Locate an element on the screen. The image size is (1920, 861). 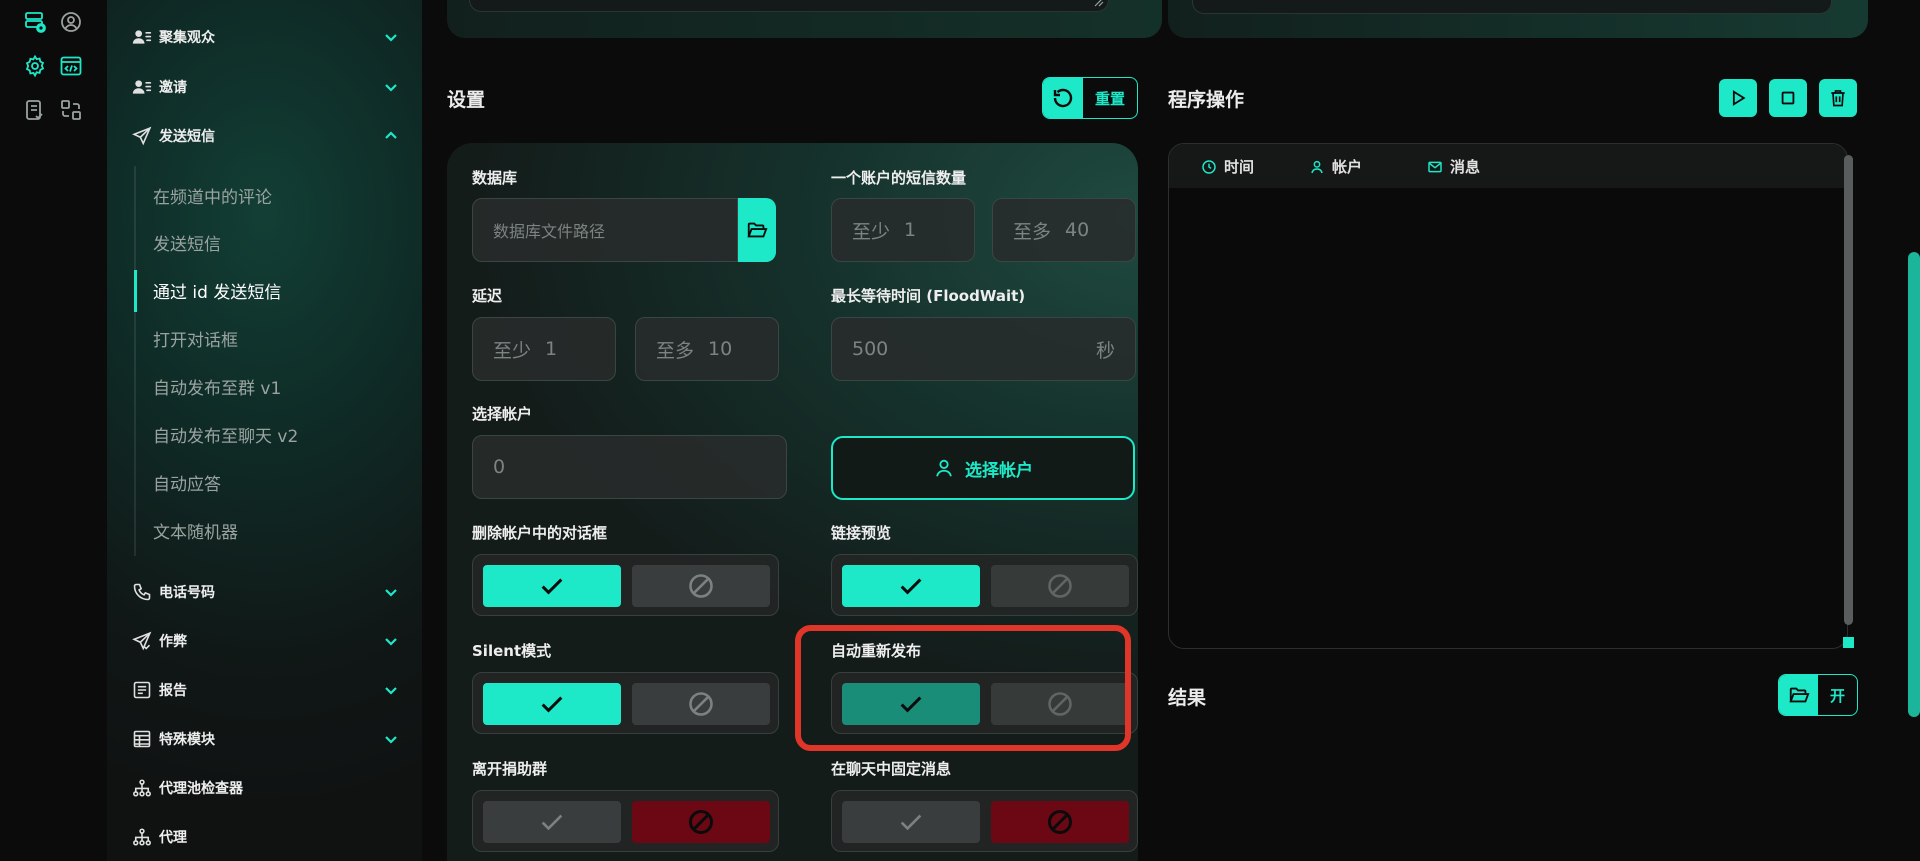
sidebar-group-invite: 邀请 is located at coordinates (264, 87).